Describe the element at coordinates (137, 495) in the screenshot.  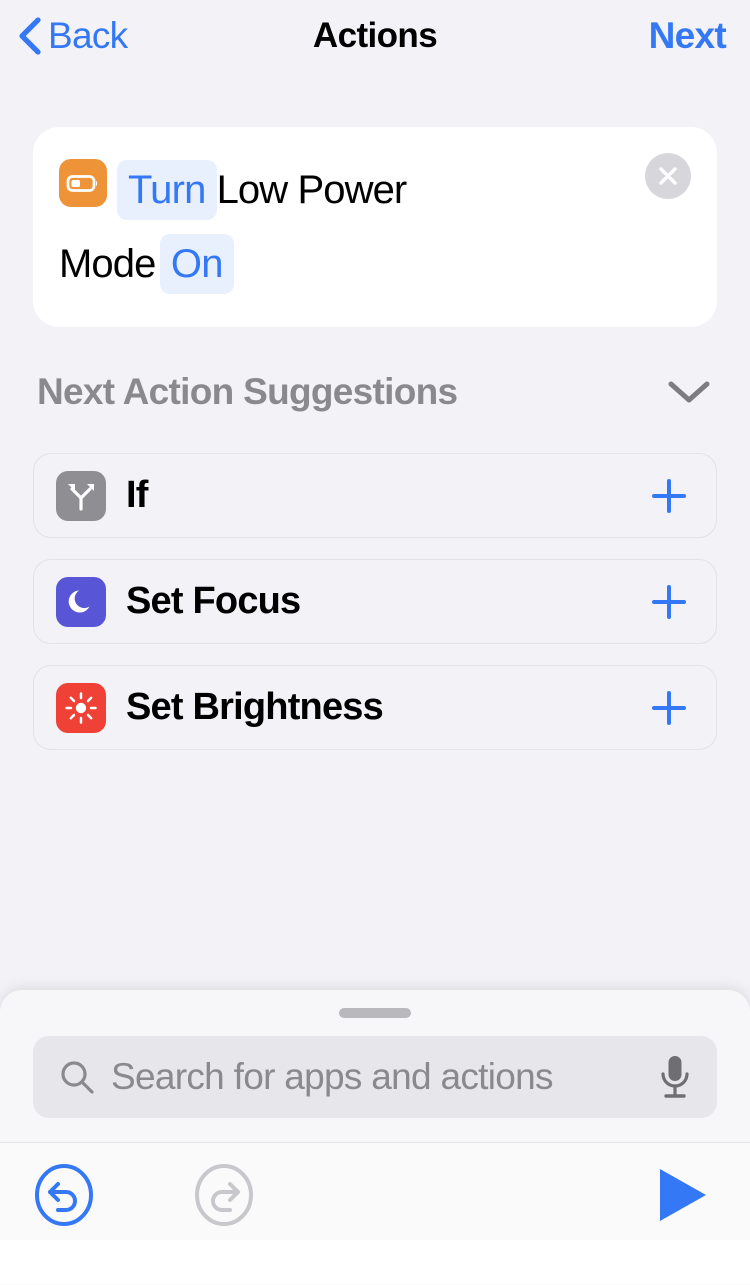
I see `suggestion-label: If` at that location.